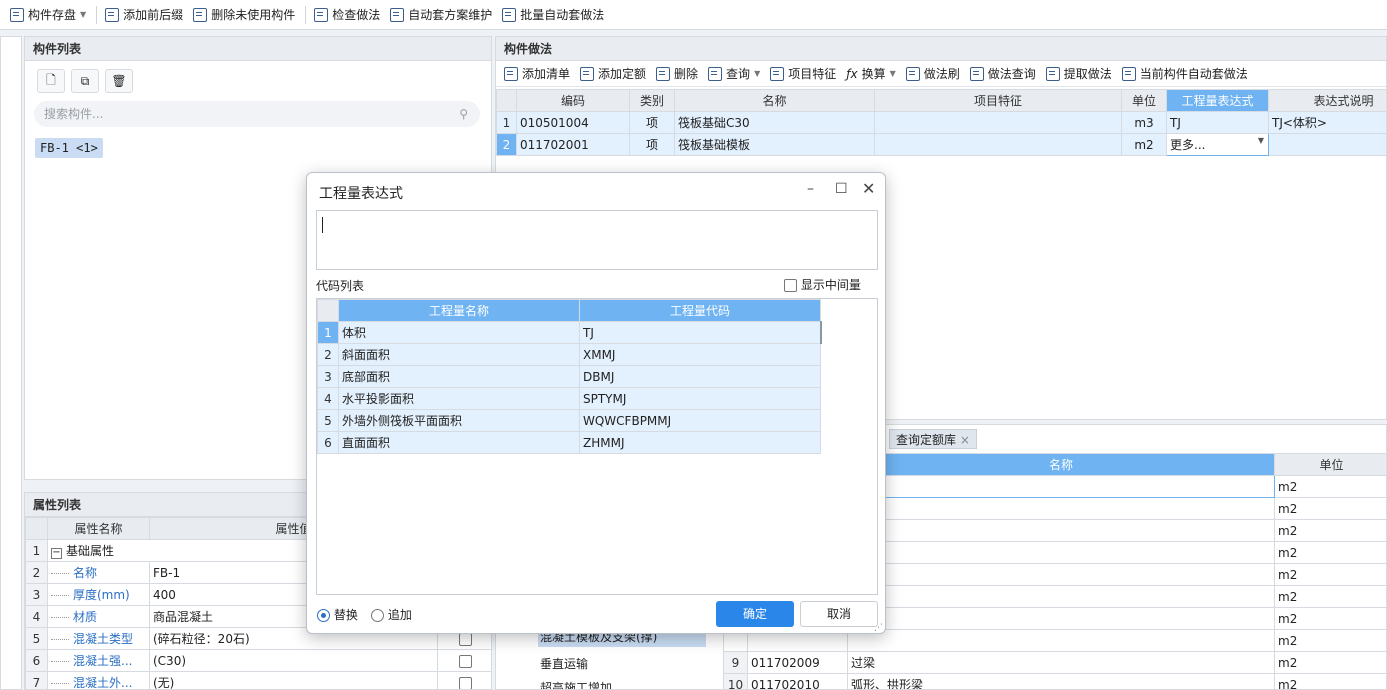 The image size is (1387, 690). I want to click on column-header: 类别, so click(652, 100).